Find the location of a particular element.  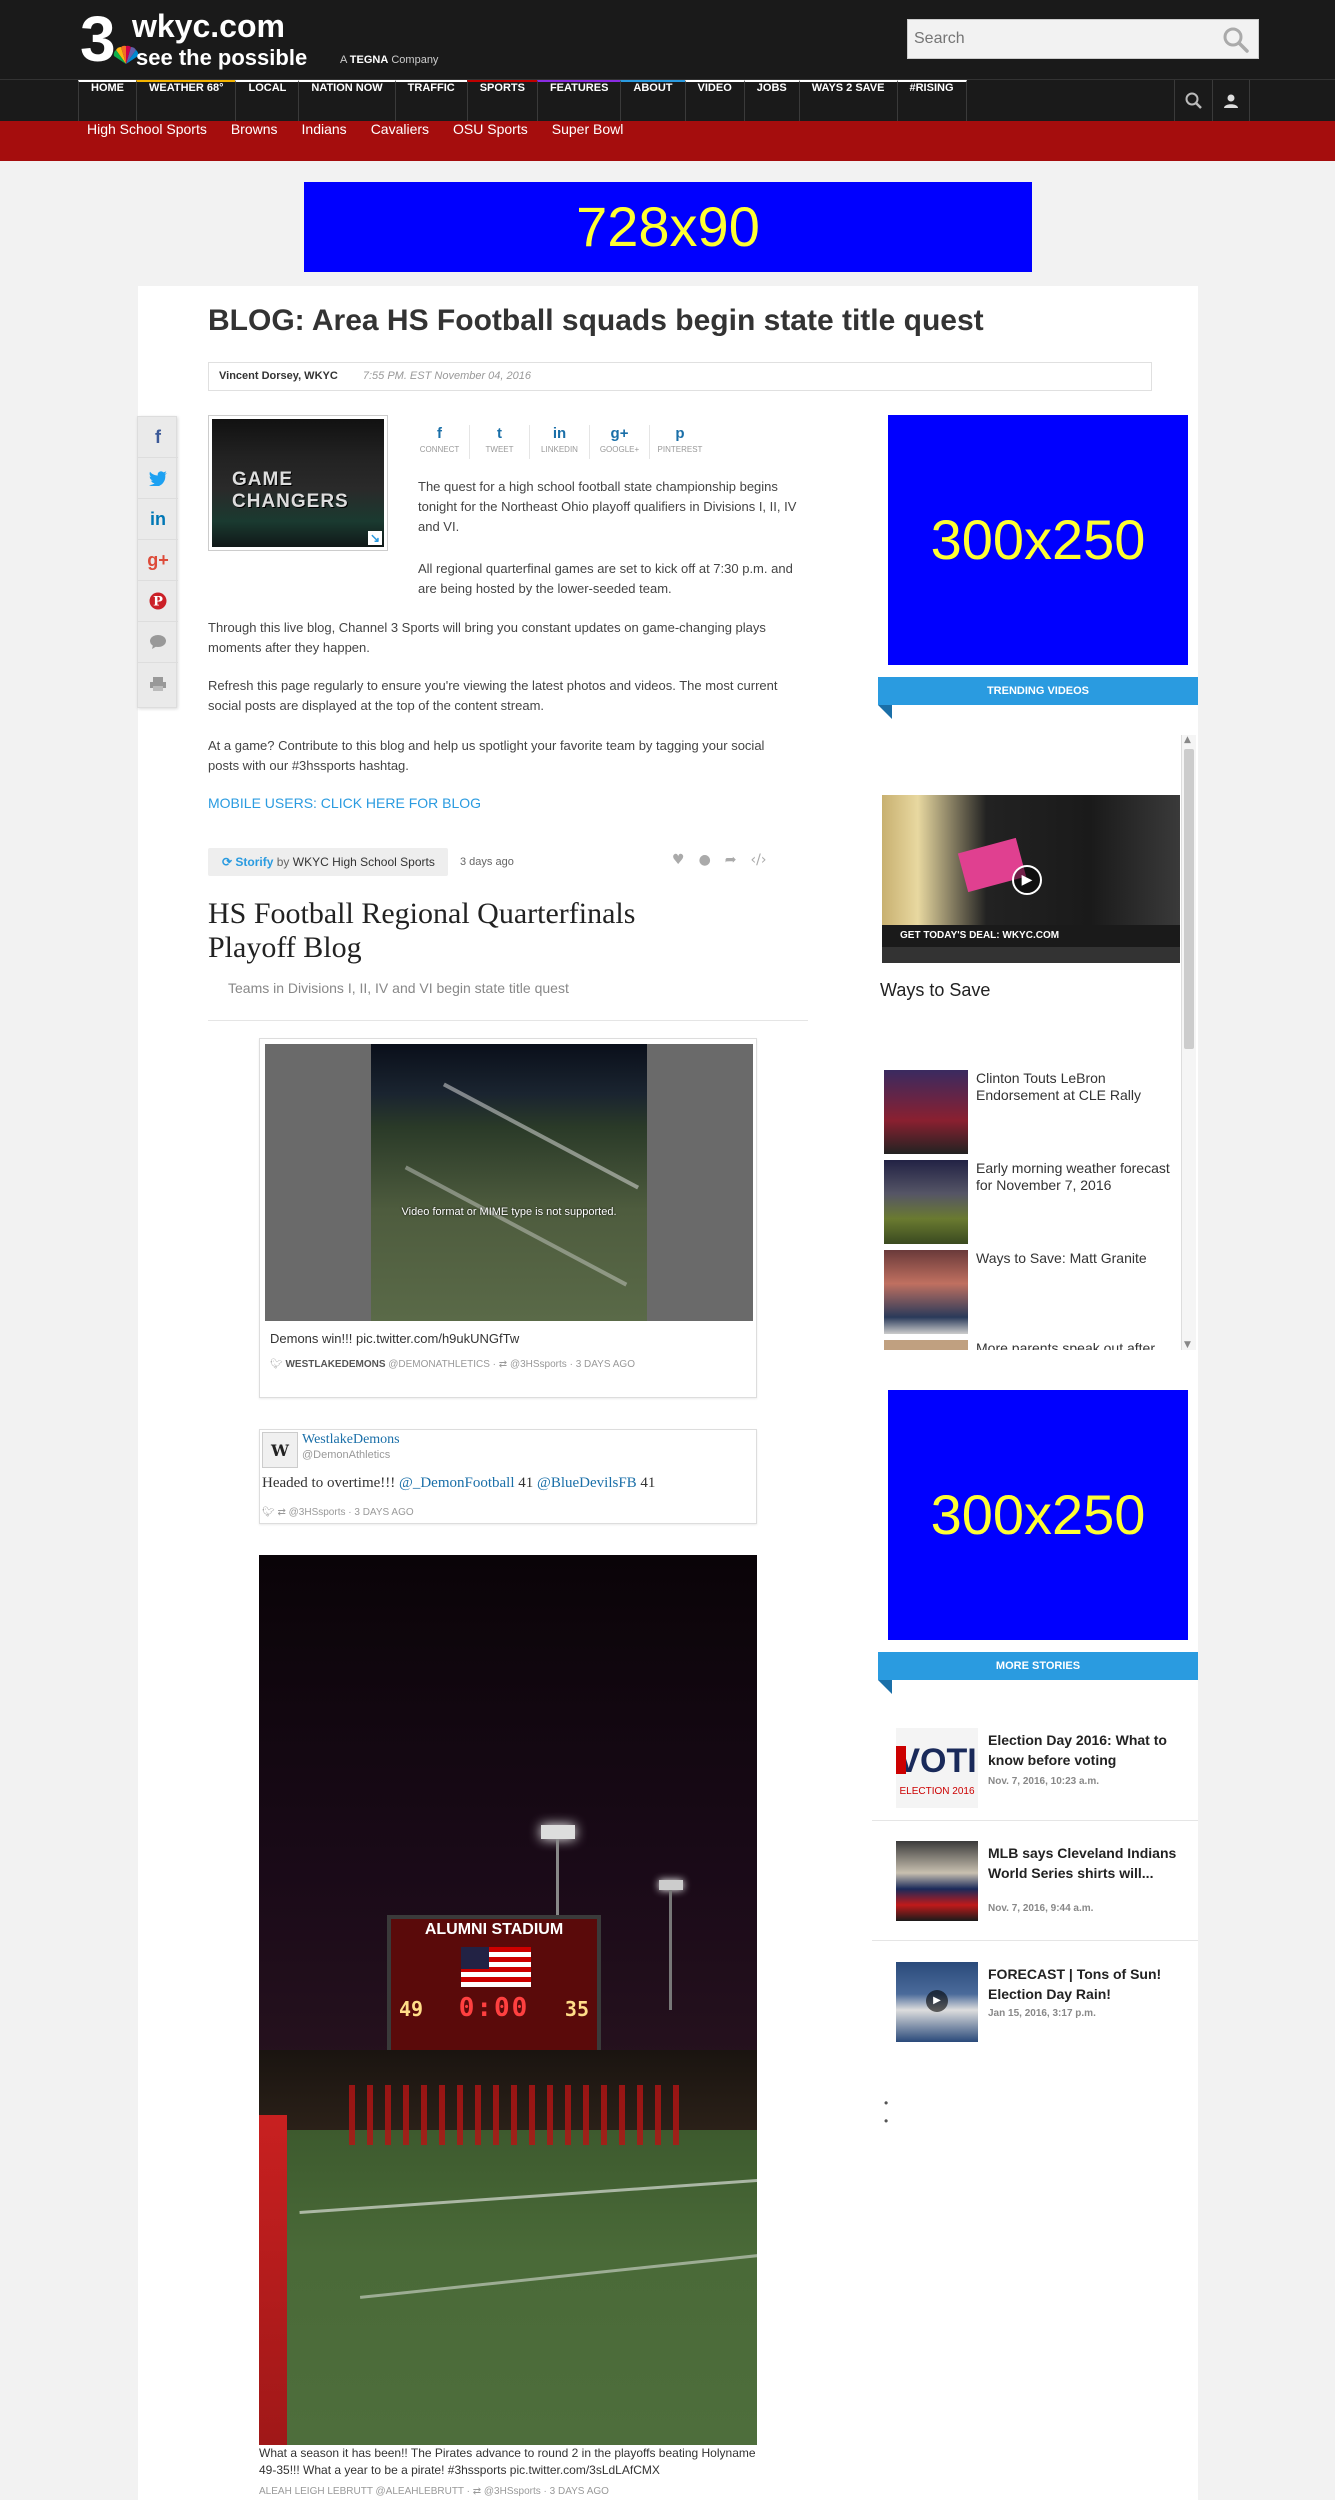

expand-icon: ↘ is located at coordinates (375, 538).